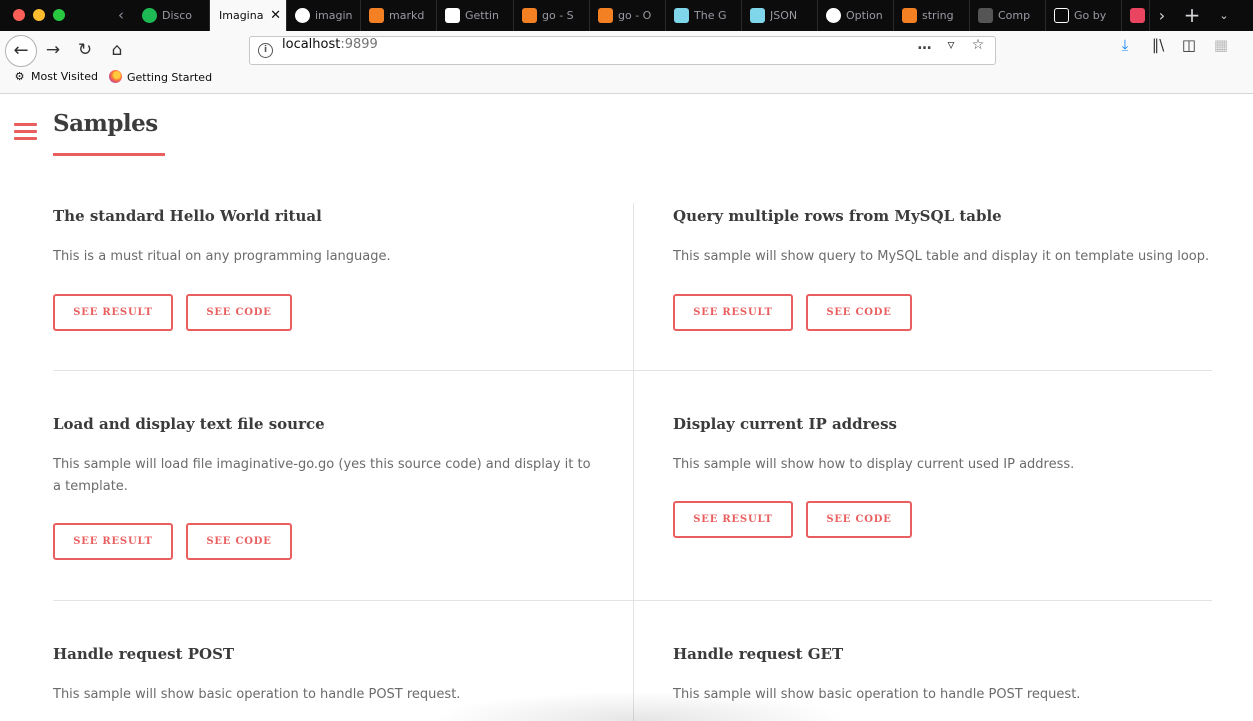 This screenshot has height=721, width=1253. Describe the element at coordinates (780, 15) in the screenshot. I see `tab-gopher: JSON` at that location.